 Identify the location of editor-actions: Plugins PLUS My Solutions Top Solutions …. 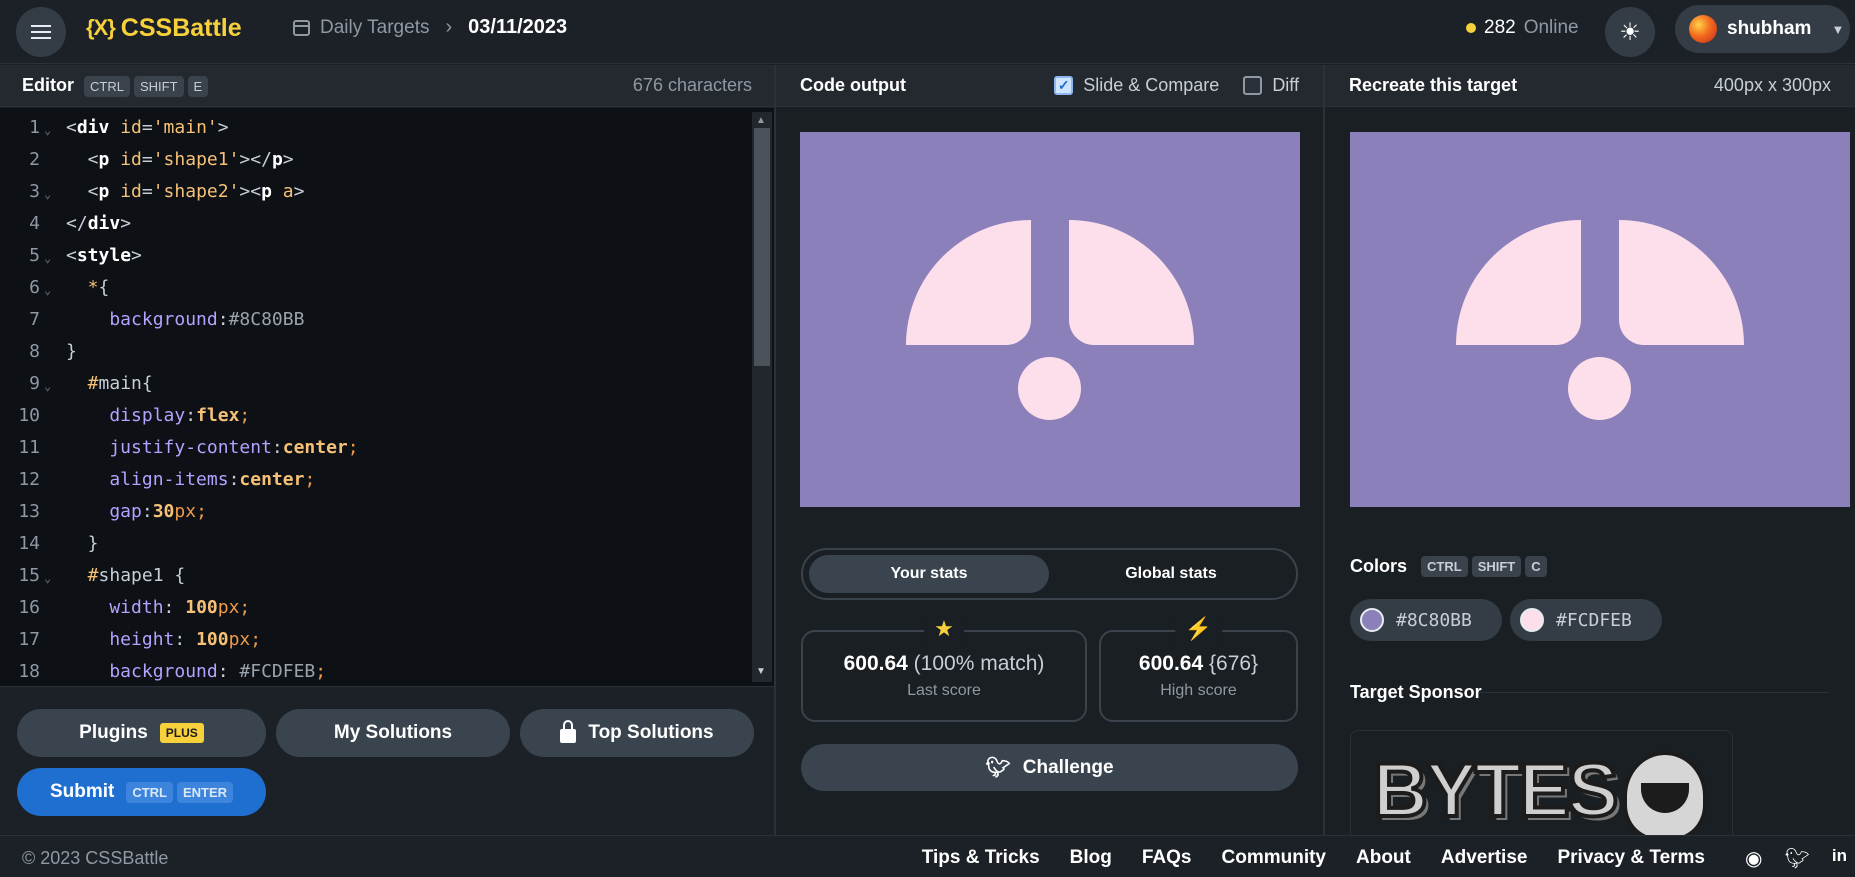
(387, 760).